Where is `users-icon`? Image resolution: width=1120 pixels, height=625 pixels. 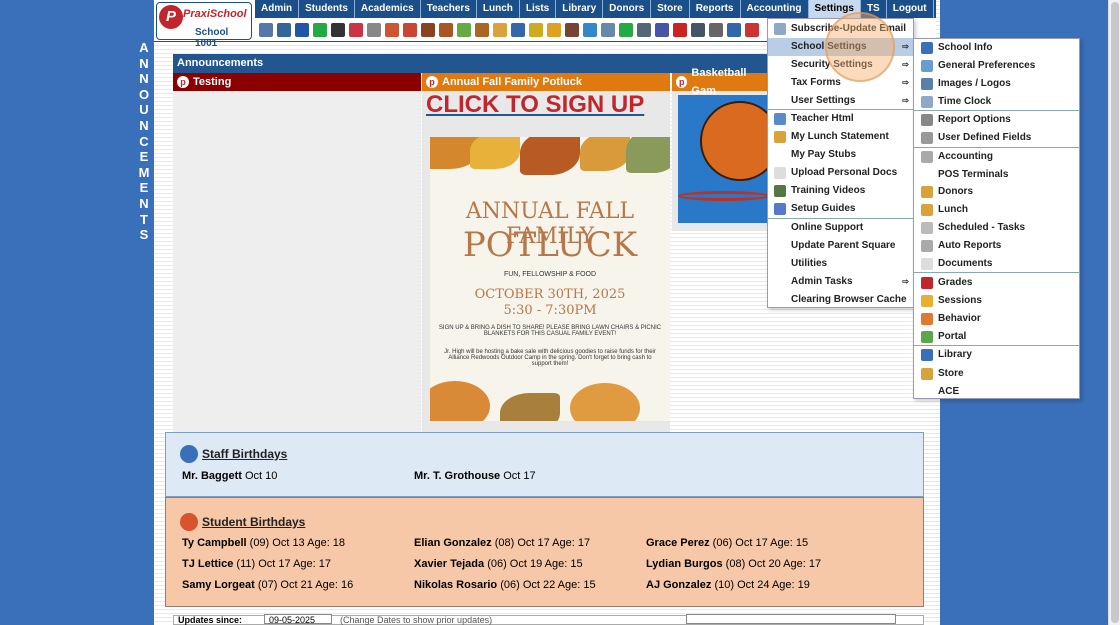 users-icon is located at coordinates (572, 30).